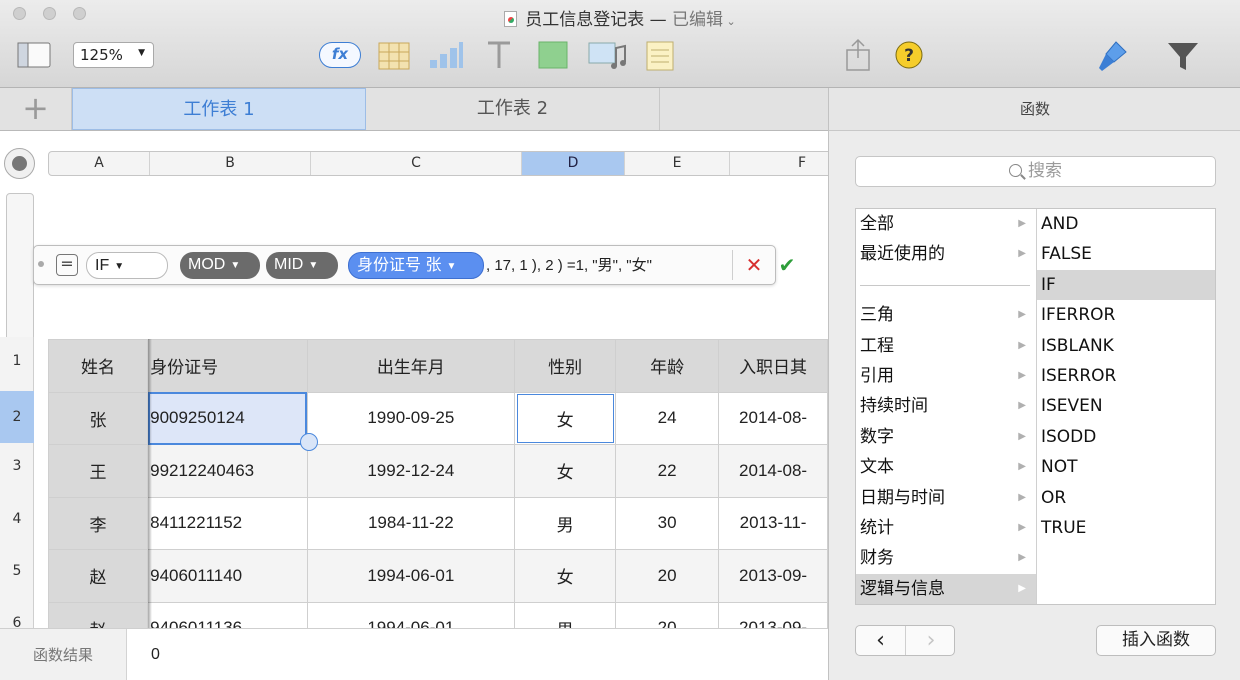  Describe the element at coordinates (394, 56) in the screenshot. I see `table-icon` at that location.